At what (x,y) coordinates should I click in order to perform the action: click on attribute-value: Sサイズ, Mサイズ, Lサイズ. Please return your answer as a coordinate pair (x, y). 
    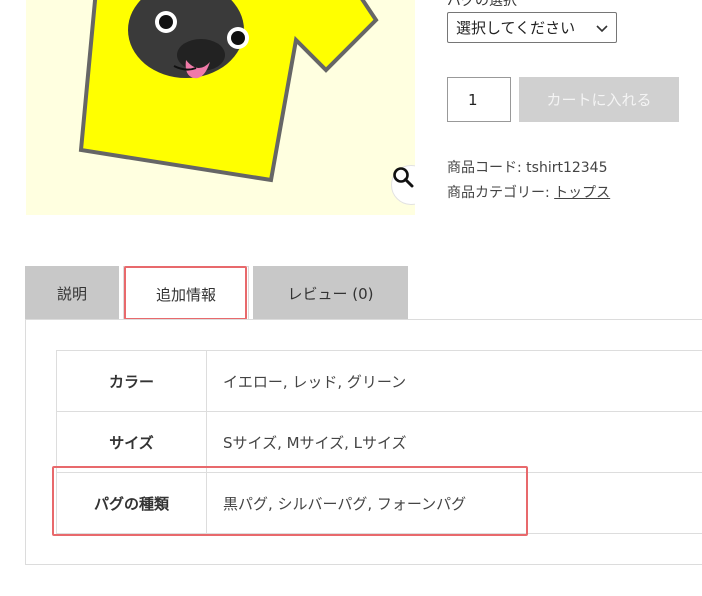
    Looking at the image, I should click on (454, 442).